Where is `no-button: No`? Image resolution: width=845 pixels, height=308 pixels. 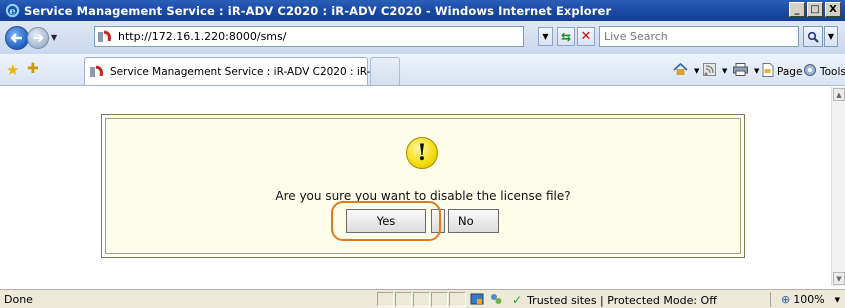
no-button: No is located at coordinates (473, 221).